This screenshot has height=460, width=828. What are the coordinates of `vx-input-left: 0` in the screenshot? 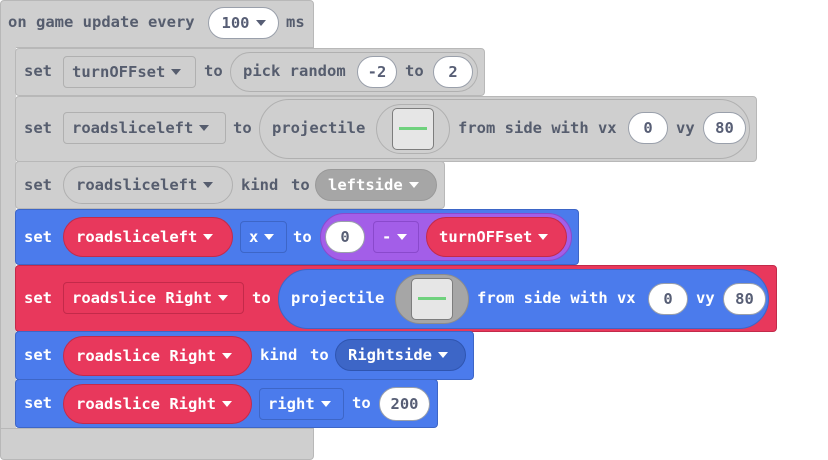 It's located at (648, 128).